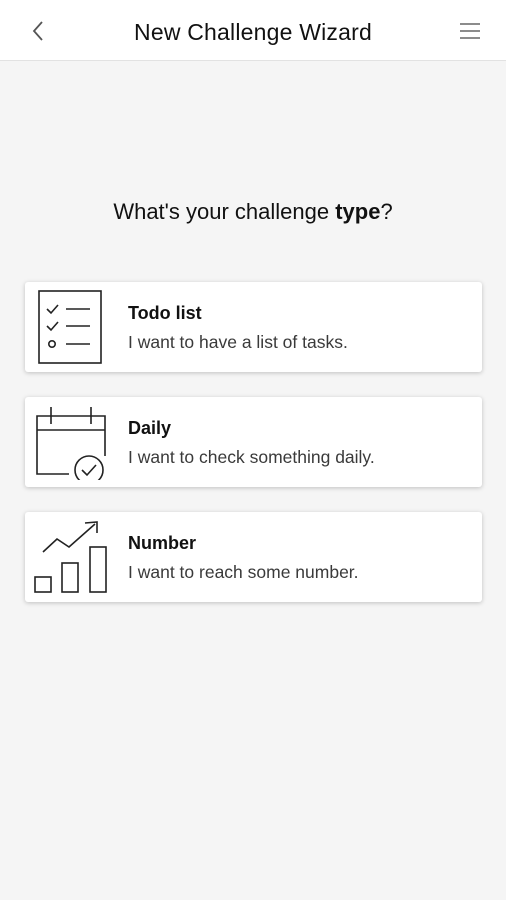  Describe the element at coordinates (386, 211) in the screenshot. I see `question-suffix: ?` at that location.